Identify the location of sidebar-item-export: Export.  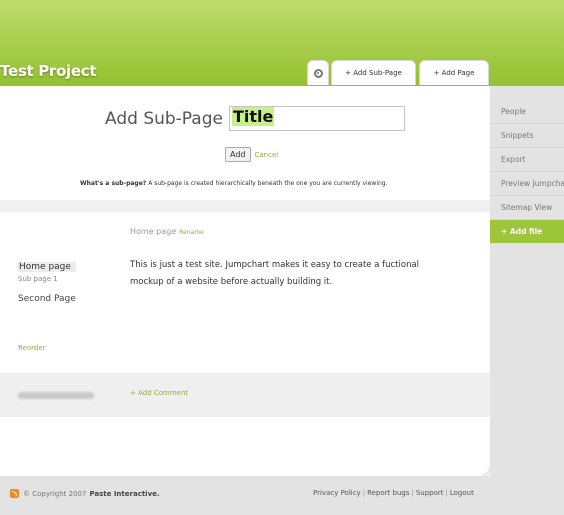
(527, 160).